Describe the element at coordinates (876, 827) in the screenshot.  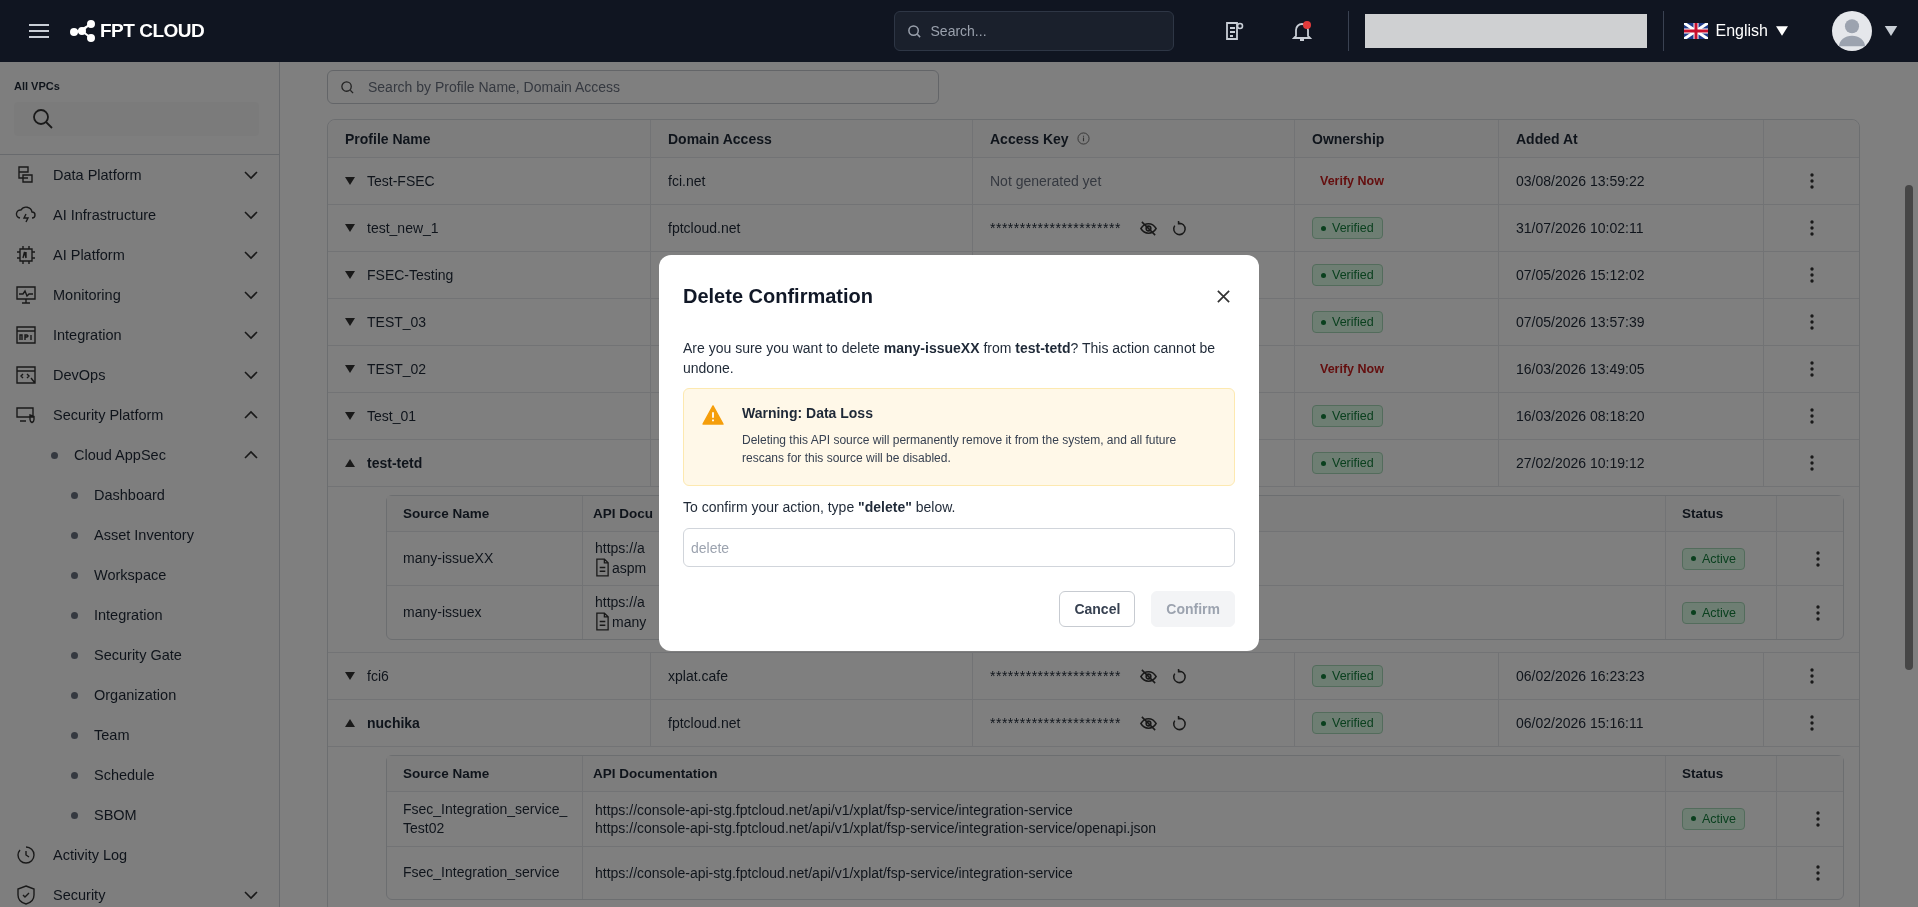
I see `url-text: https://console-api-stg.fptcloud.net/api/v1/xplat/fsp-service/integration-service/openapi.json` at that location.